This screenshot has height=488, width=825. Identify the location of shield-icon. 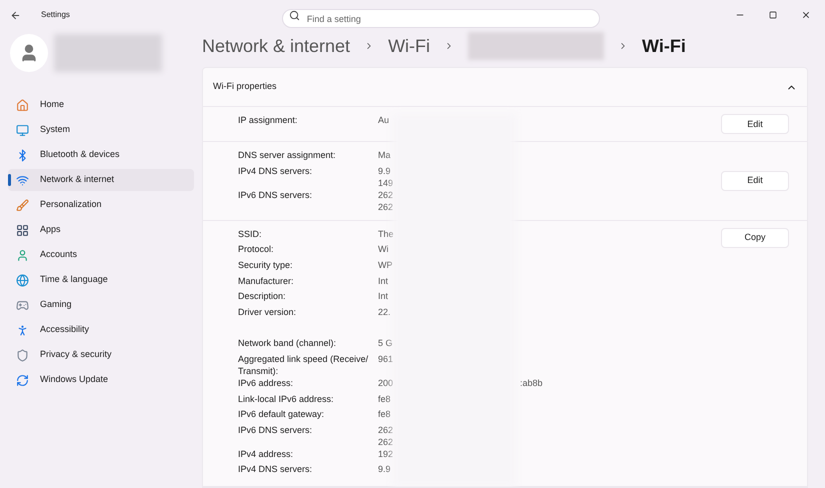
(22, 355).